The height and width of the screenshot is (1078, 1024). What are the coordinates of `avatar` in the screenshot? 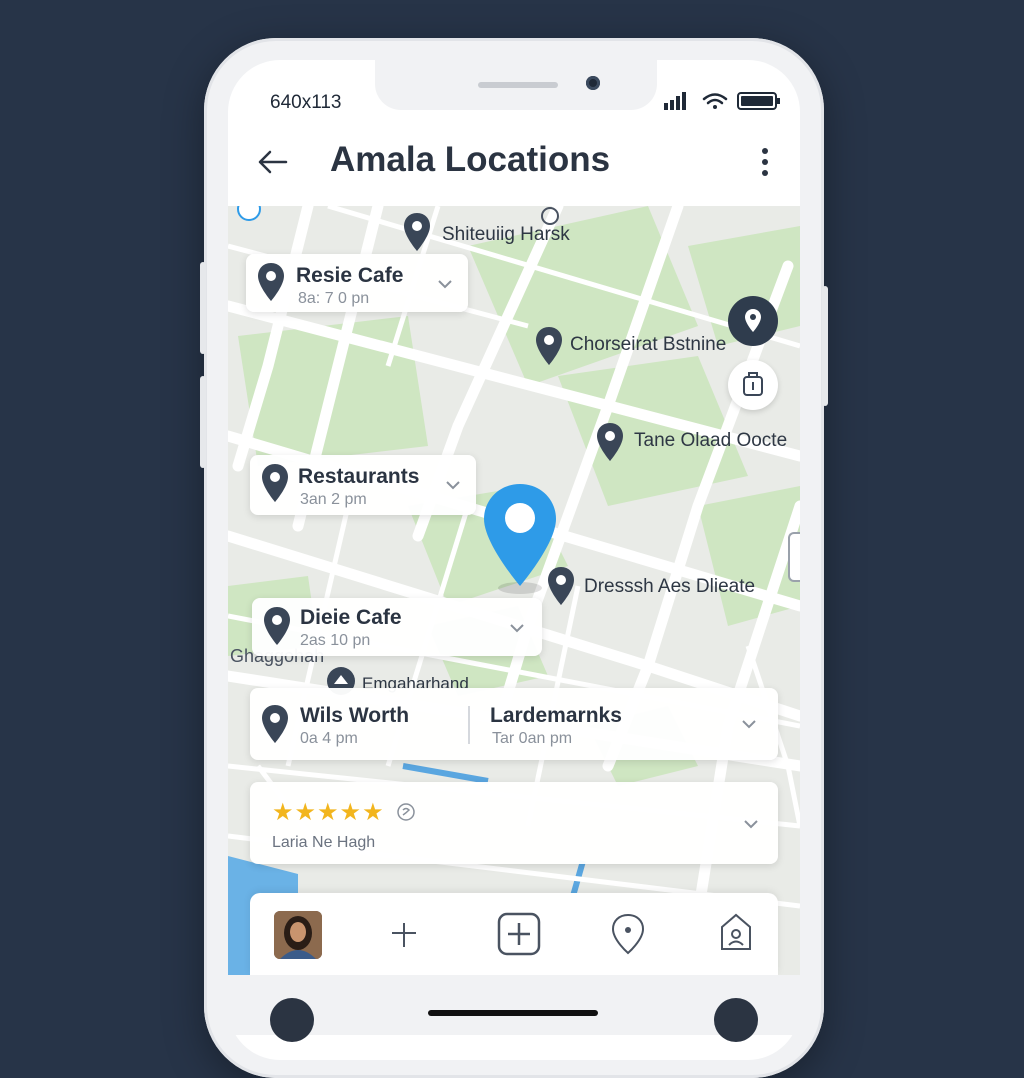 It's located at (298, 935).